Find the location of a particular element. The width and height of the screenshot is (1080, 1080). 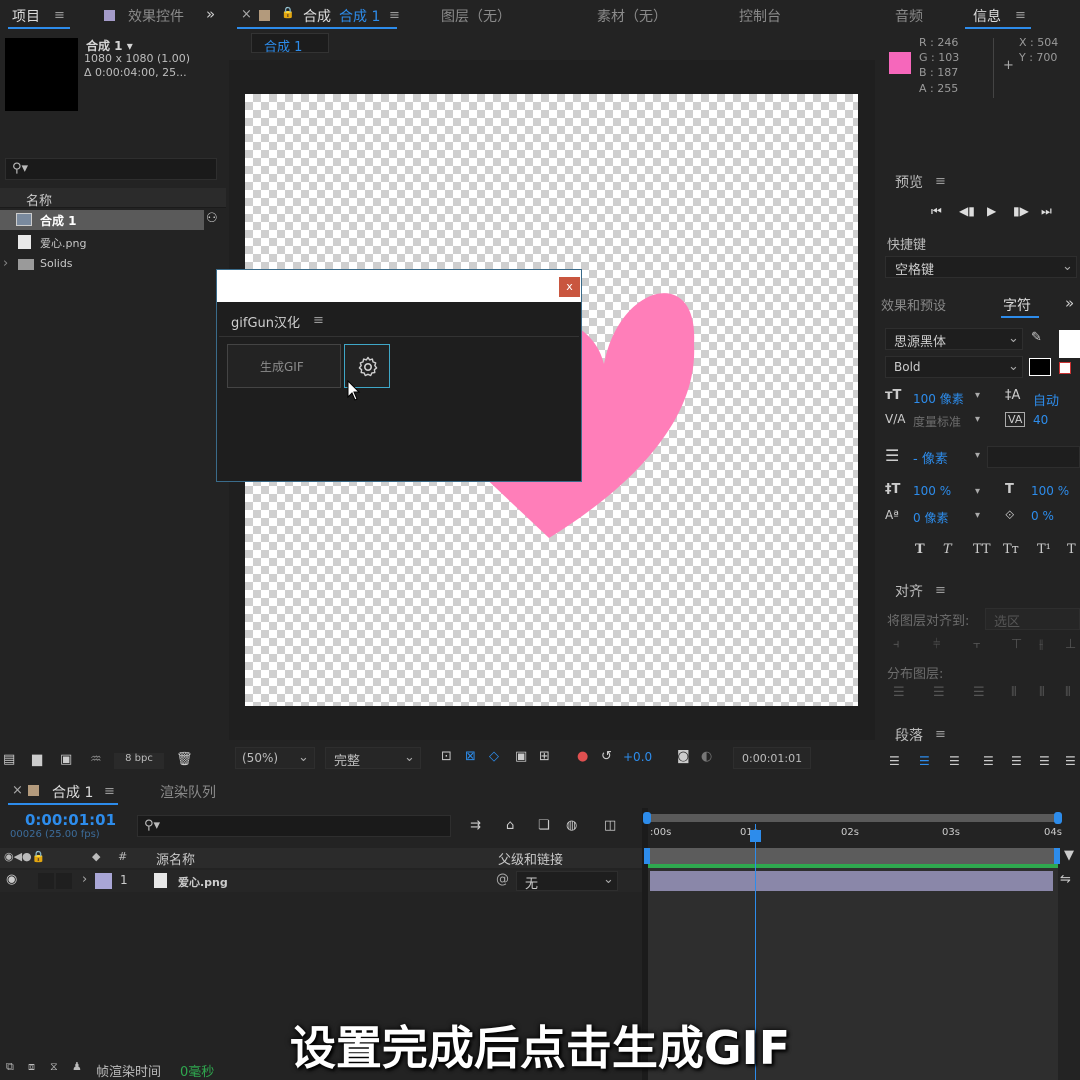

all-caps-icon: TT is located at coordinates (982, 549).